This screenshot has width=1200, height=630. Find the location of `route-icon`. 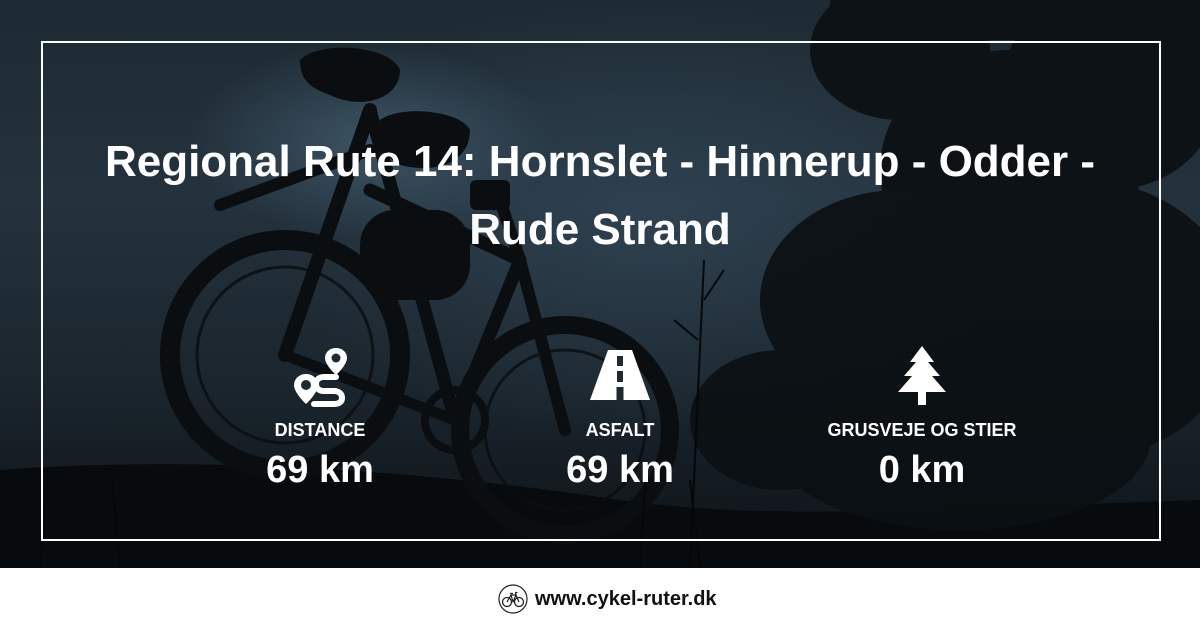

route-icon is located at coordinates (320, 377).